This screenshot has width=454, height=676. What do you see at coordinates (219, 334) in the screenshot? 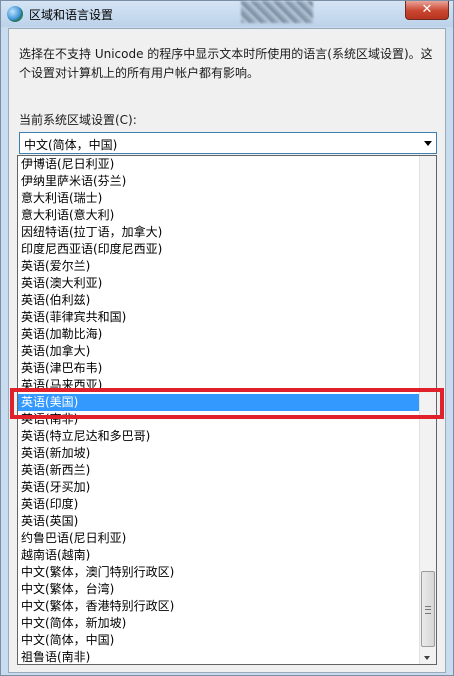
I see `dropdown-option: 英语(加勒比海)` at bounding box center [219, 334].